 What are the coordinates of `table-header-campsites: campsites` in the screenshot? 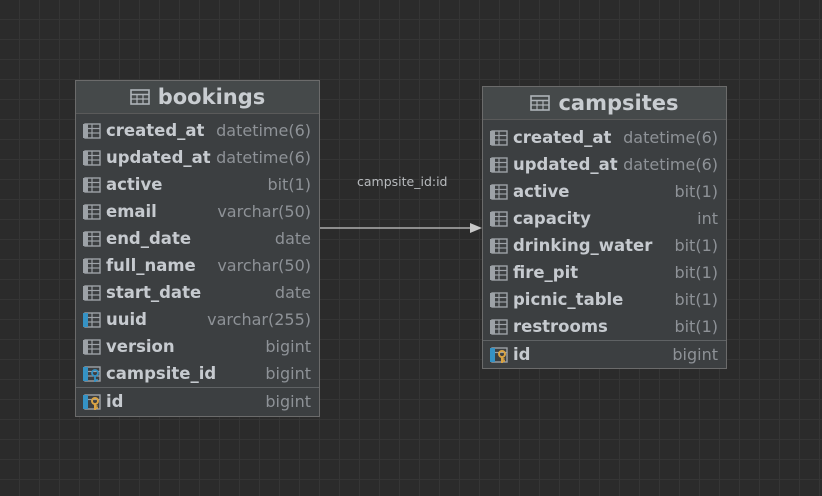 It's located at (604, 103).